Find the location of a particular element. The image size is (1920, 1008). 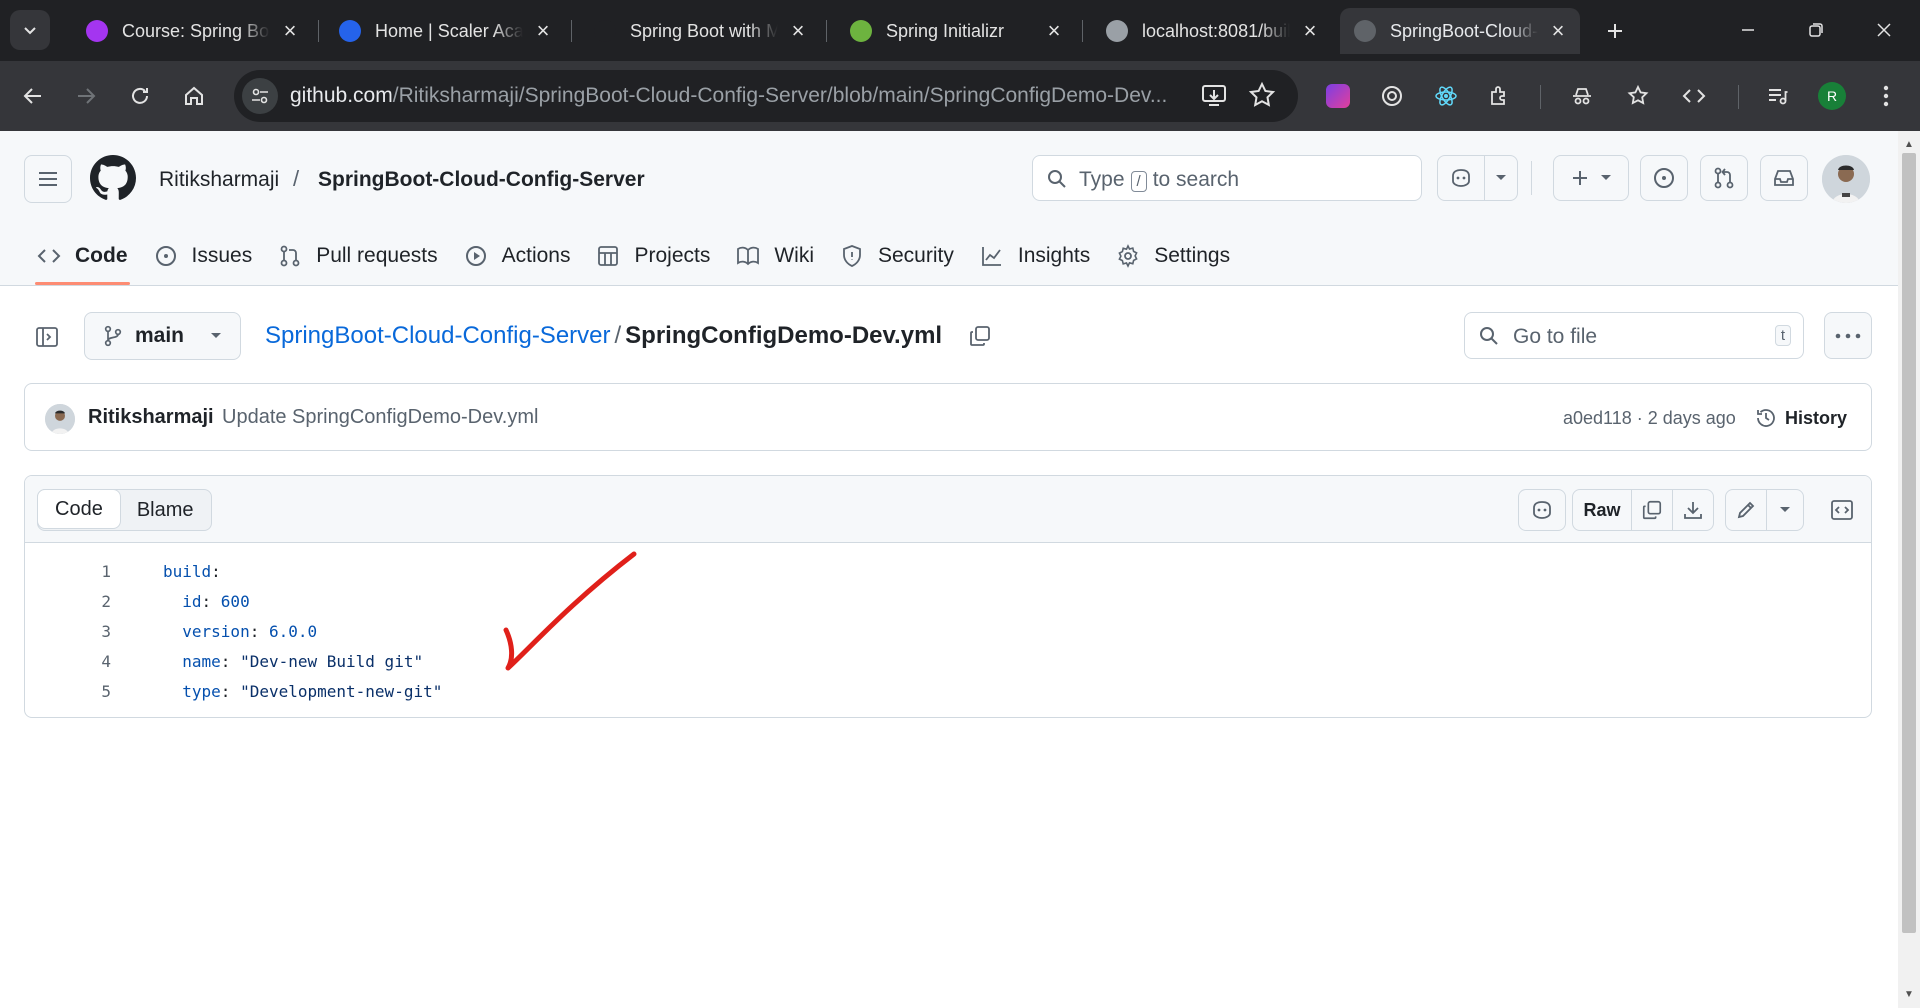

pull-request-icon is located at coordinates (290, 256).